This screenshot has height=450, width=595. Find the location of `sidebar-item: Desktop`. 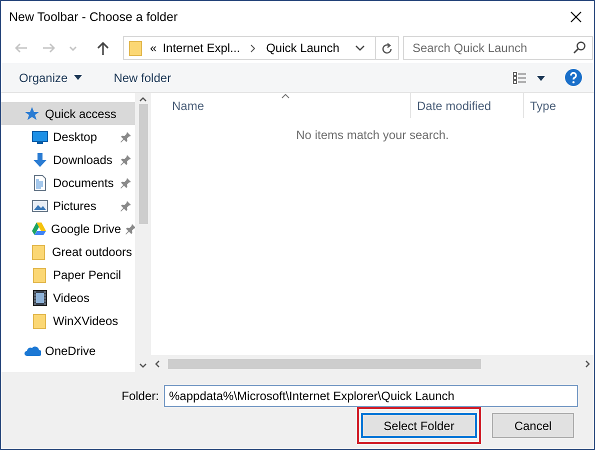

sidebar-item: Desktop is located at coordinates (68, 136).